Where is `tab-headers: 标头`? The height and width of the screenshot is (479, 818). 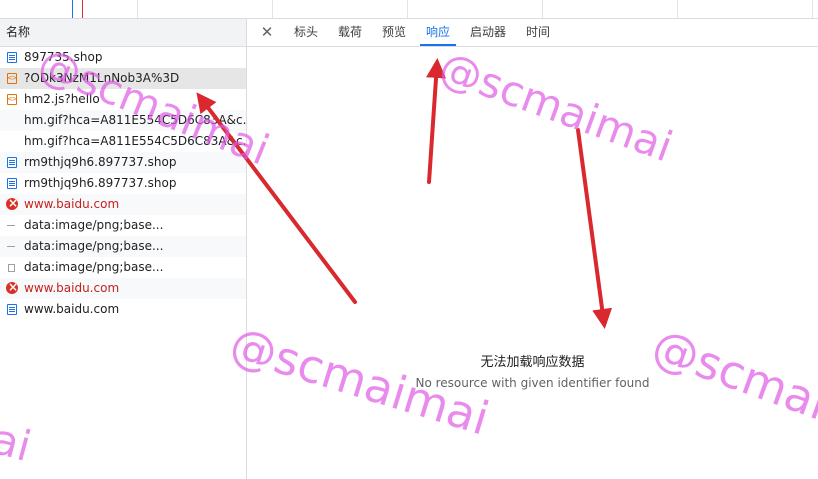 tab-headers: 标头 is located at coordinates (306, 32).